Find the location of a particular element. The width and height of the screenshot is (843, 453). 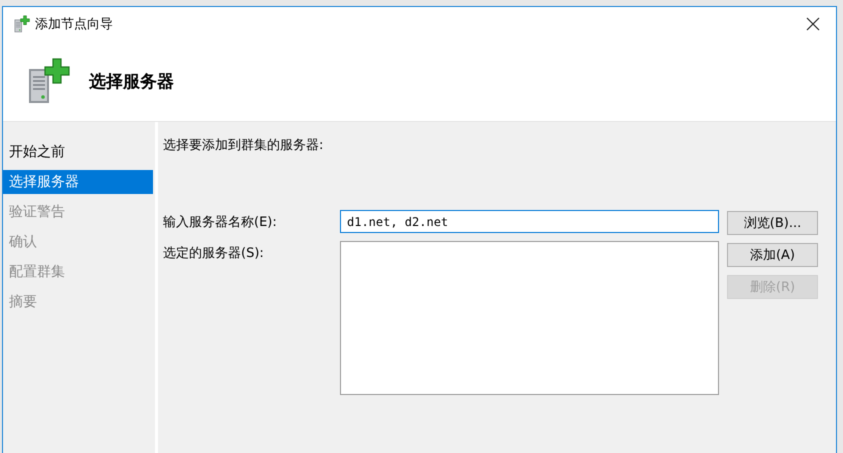

close-icon is located at coordinates (813, 24).